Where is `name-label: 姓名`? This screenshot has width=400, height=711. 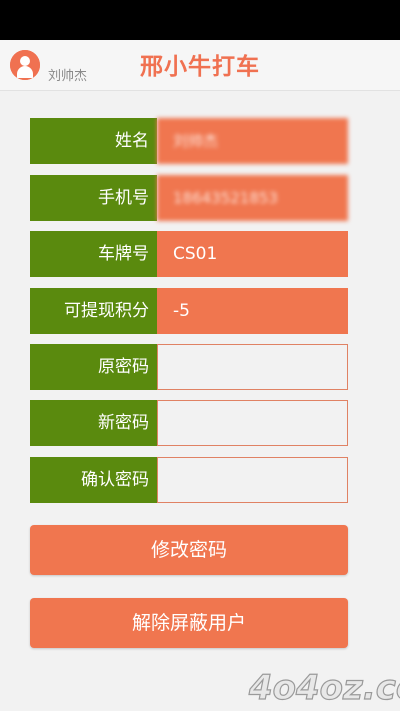 name-label: 姓名 is located at coordinates (93, 141).